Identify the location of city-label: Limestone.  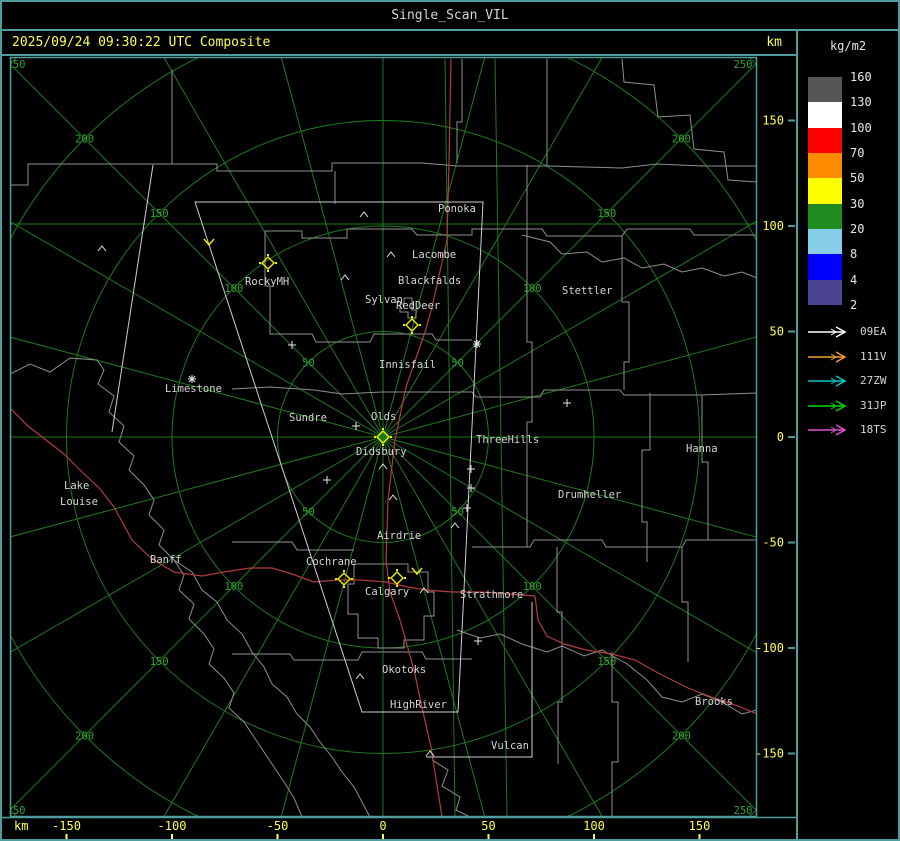
(193, 389).